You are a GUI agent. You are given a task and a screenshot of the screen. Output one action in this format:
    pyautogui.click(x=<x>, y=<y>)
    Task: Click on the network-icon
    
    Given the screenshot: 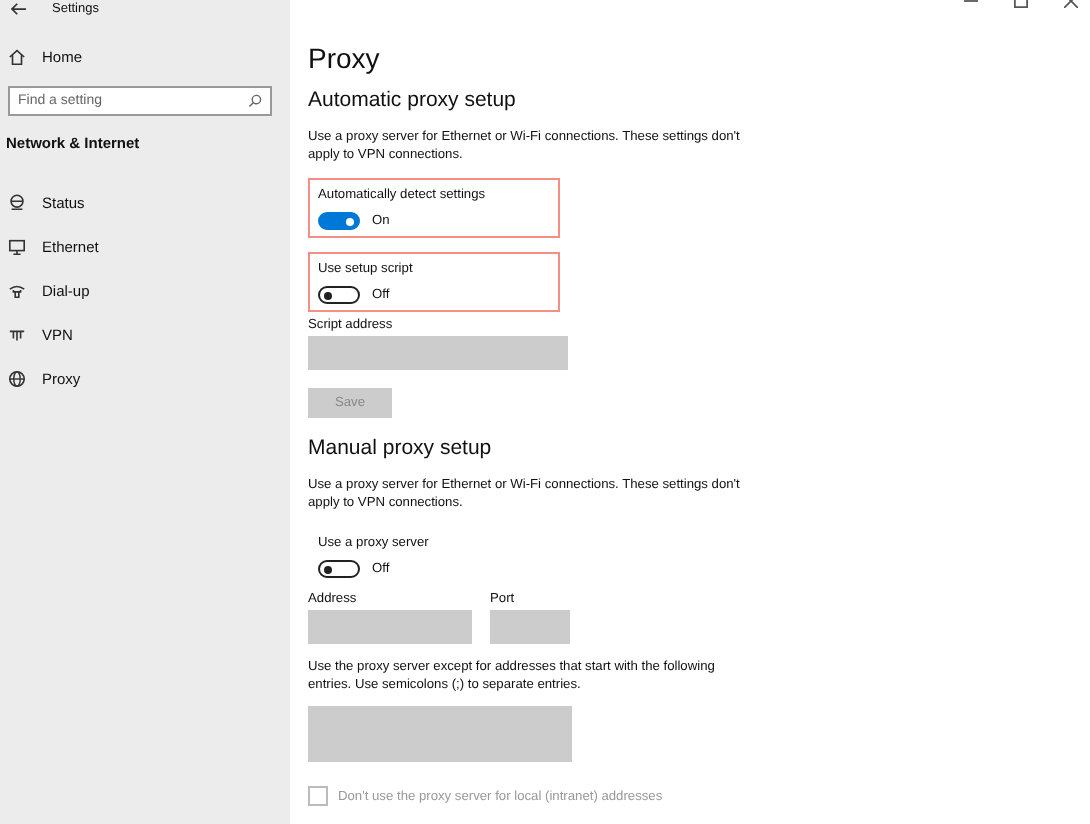 What is the action you would take?
    pyautogui.click(x=17, y=334)
    